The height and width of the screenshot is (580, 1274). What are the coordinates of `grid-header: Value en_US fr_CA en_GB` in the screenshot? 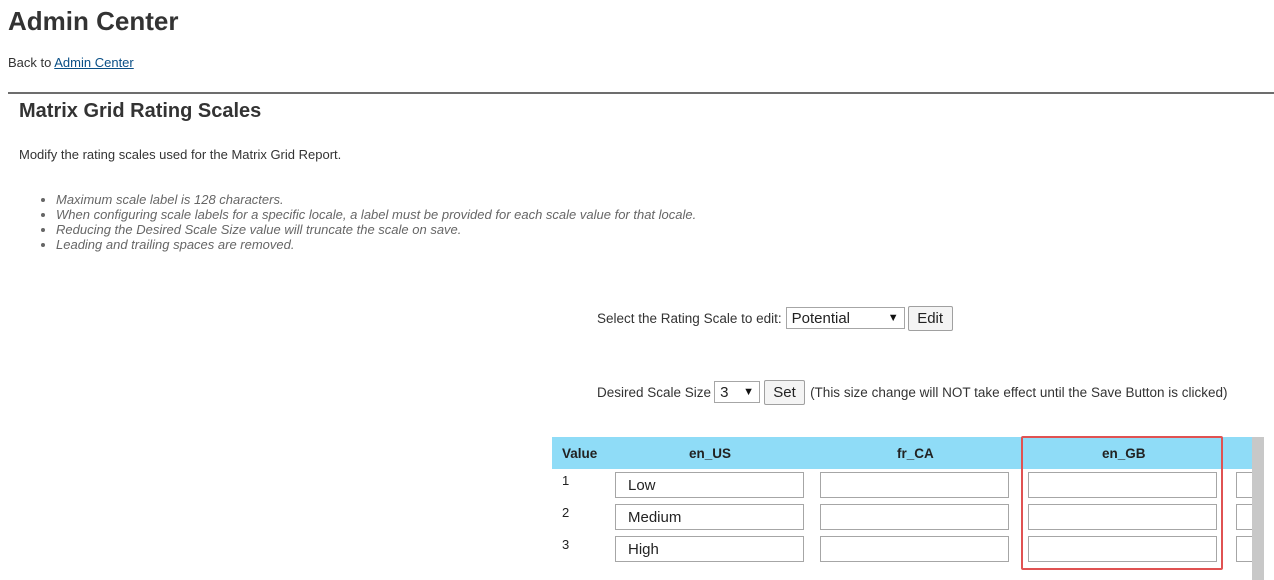 It's located at (902, 453).